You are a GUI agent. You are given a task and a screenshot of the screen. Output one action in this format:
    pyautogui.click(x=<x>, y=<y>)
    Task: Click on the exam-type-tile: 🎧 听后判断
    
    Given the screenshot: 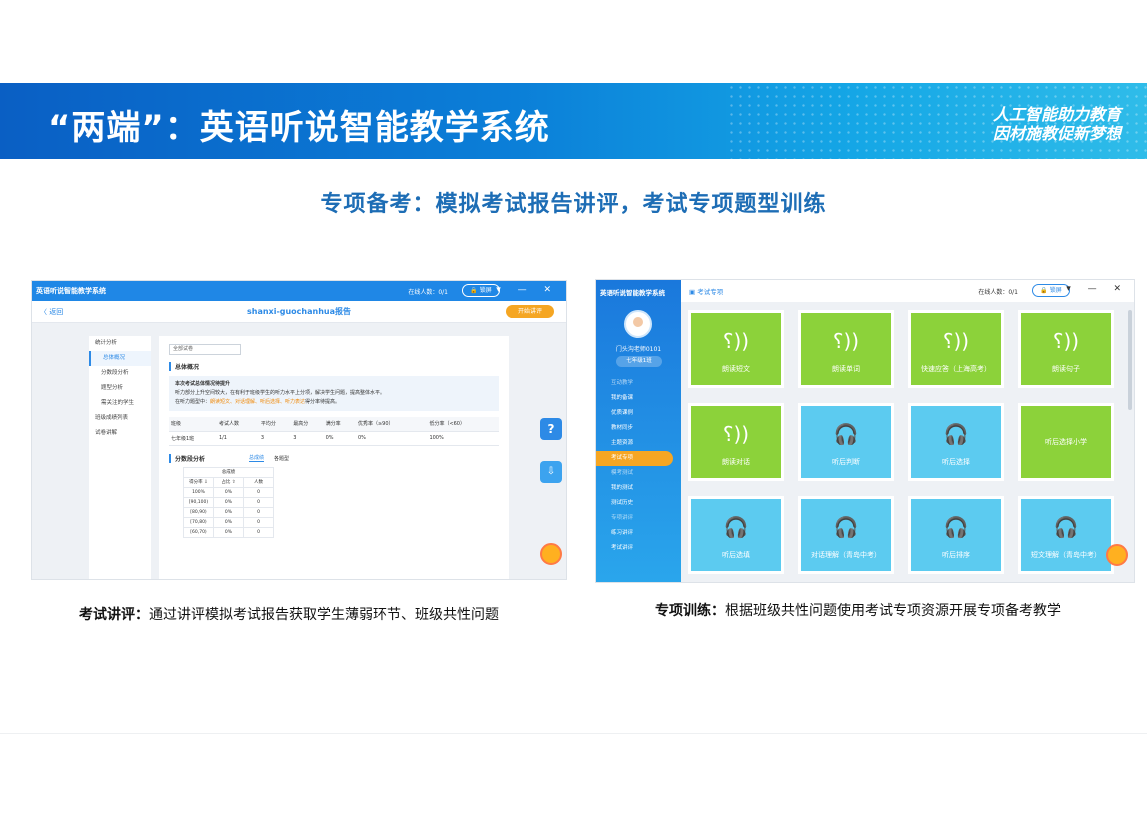 What is the action you would take?
    pyautogui.click(x=846, y=442)
    